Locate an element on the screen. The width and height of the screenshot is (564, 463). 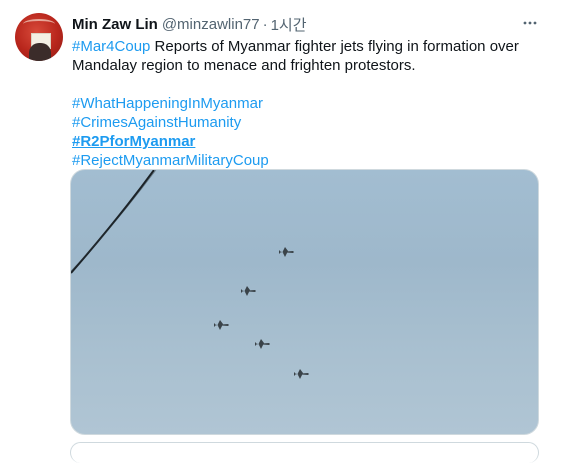
display-name: Min Zaw Lin is located at coordinates (115, 24).